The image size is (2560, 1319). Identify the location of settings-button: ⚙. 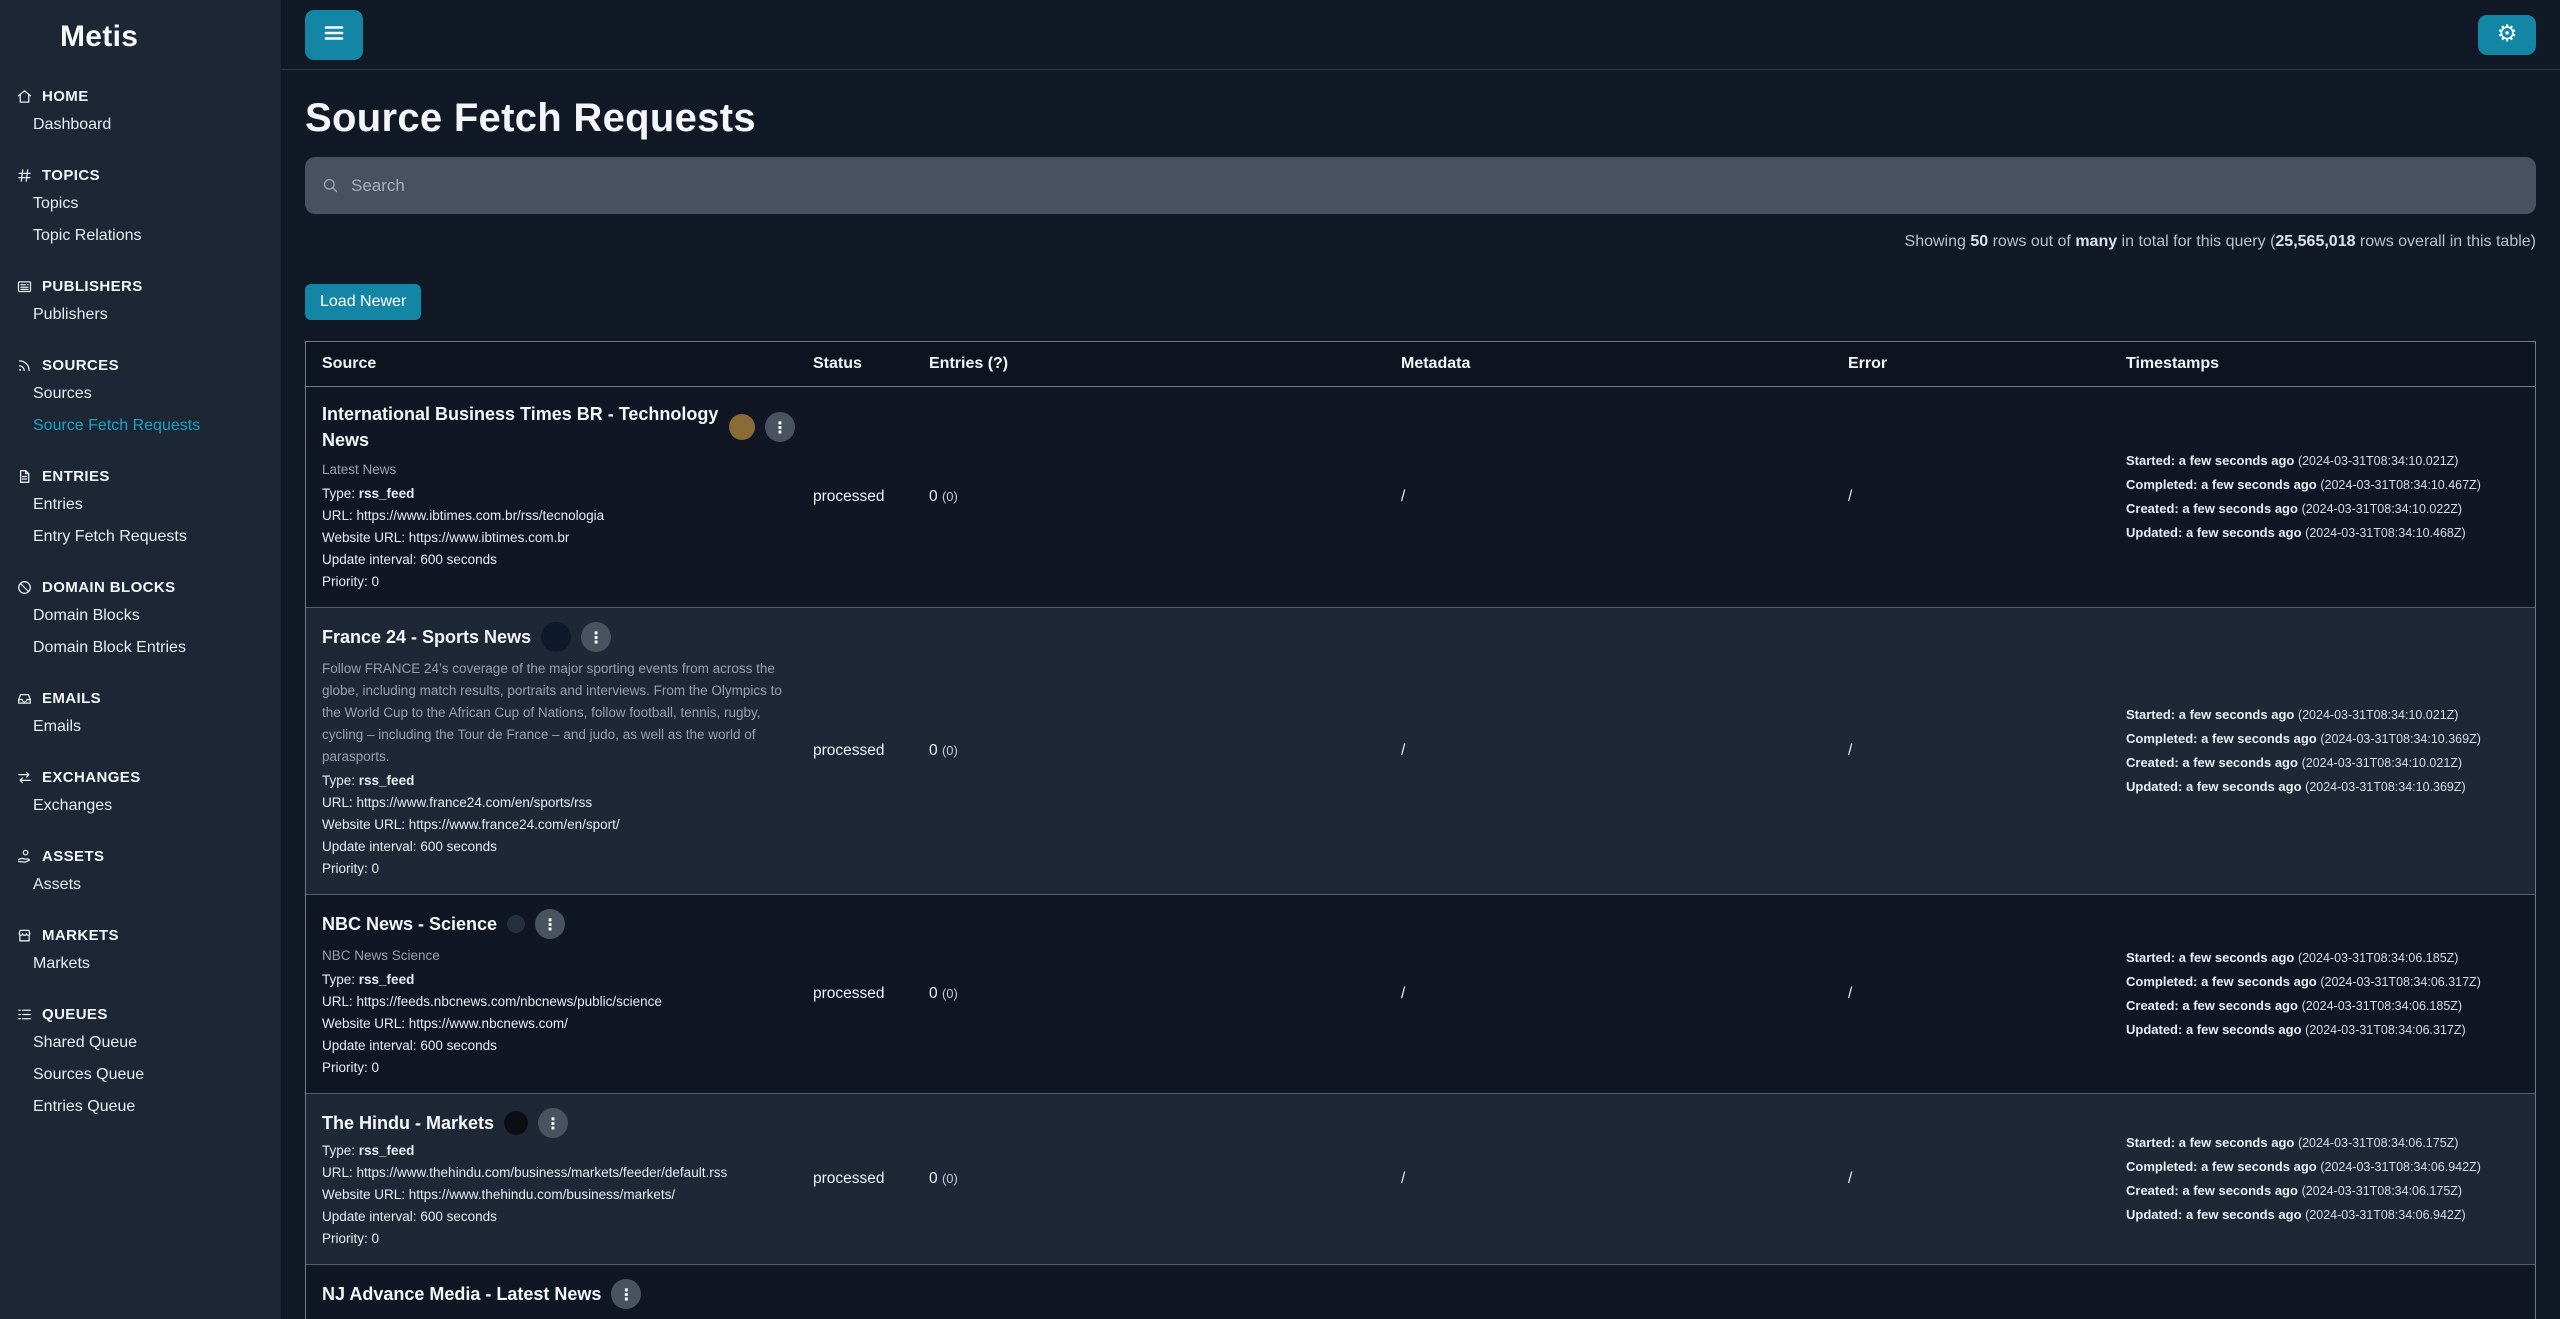
(2507, 34).